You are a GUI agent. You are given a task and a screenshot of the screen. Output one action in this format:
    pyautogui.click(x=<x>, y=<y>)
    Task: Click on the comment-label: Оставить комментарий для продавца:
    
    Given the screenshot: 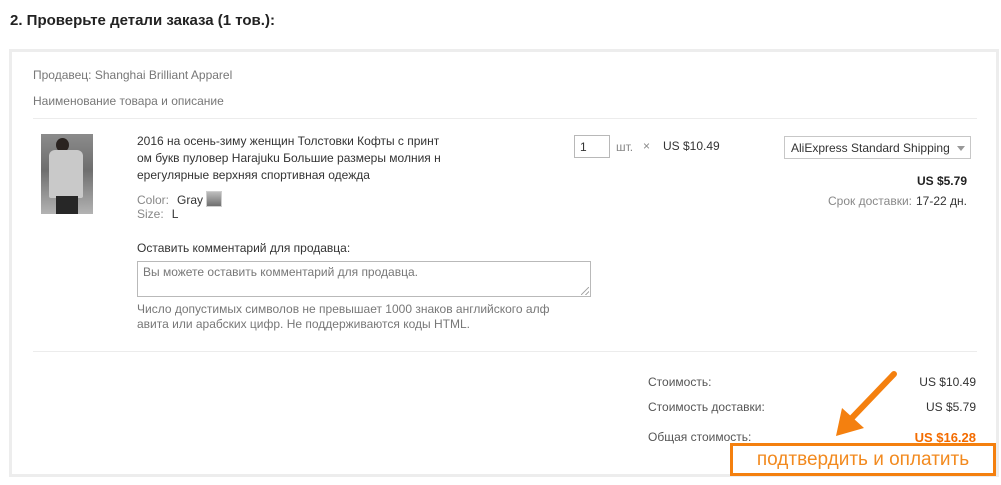 What is the action you would take?
    pyautogui.click(x=244, y=248)
    